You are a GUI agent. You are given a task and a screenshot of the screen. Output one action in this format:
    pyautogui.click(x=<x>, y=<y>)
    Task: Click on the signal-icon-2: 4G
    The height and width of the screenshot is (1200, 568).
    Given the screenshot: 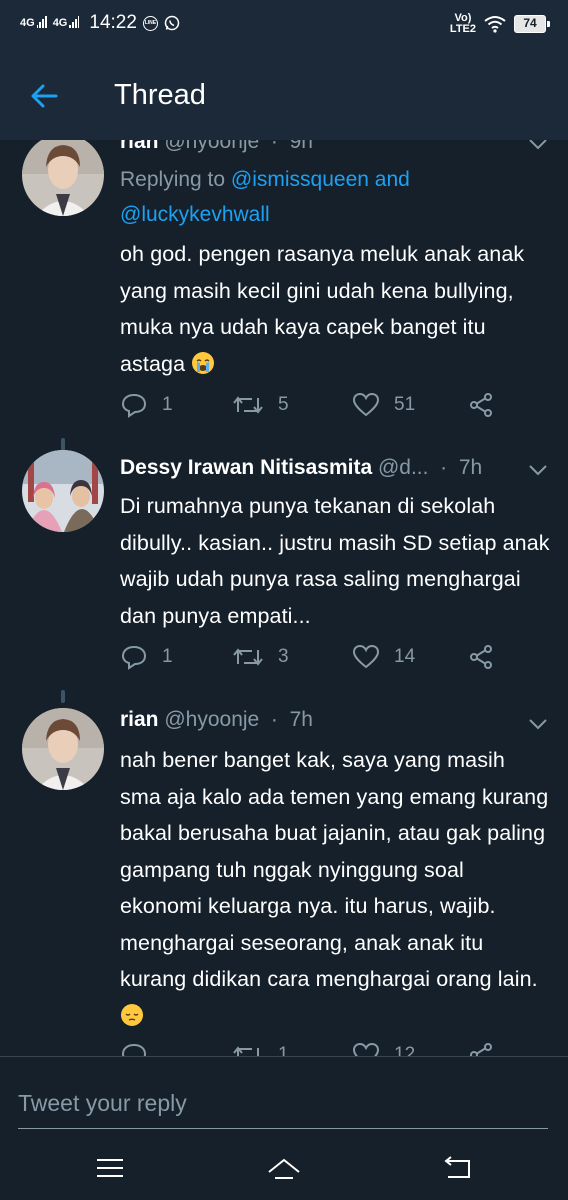 What is the action you would take?
    pyautogui.click(x=66, y=22)
    